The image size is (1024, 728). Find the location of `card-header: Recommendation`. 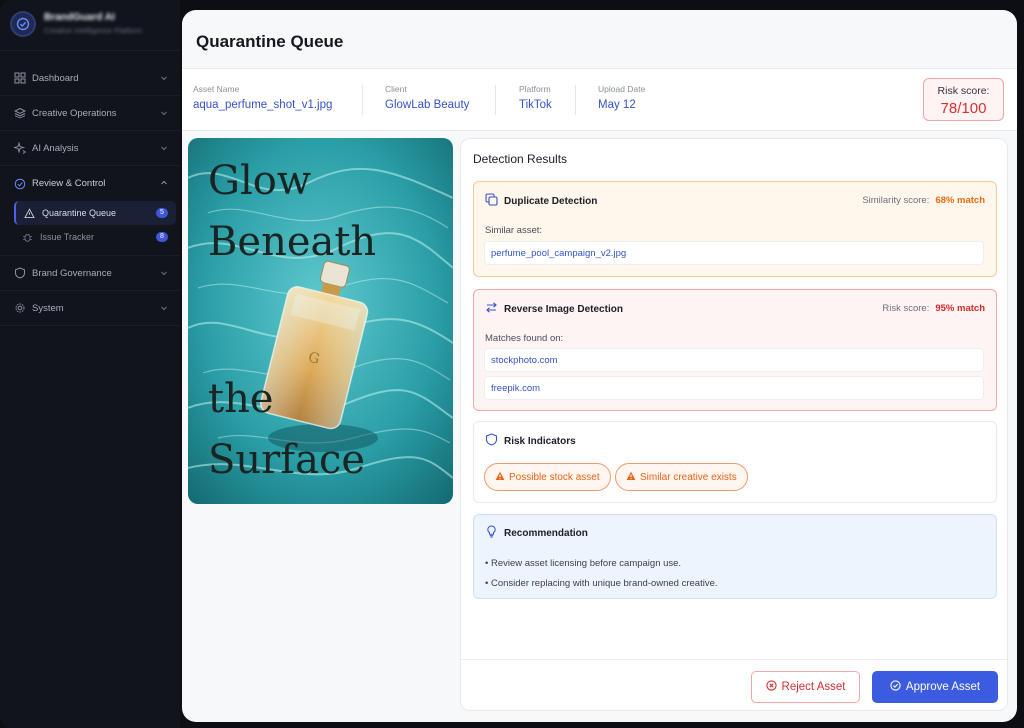

card-header: Recommendation is located at coordinates (536, 533).